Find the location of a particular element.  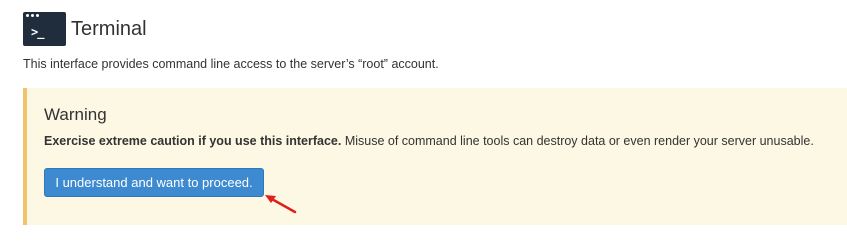

page-header: >_ Terminal is located at coordinates (85, 29).